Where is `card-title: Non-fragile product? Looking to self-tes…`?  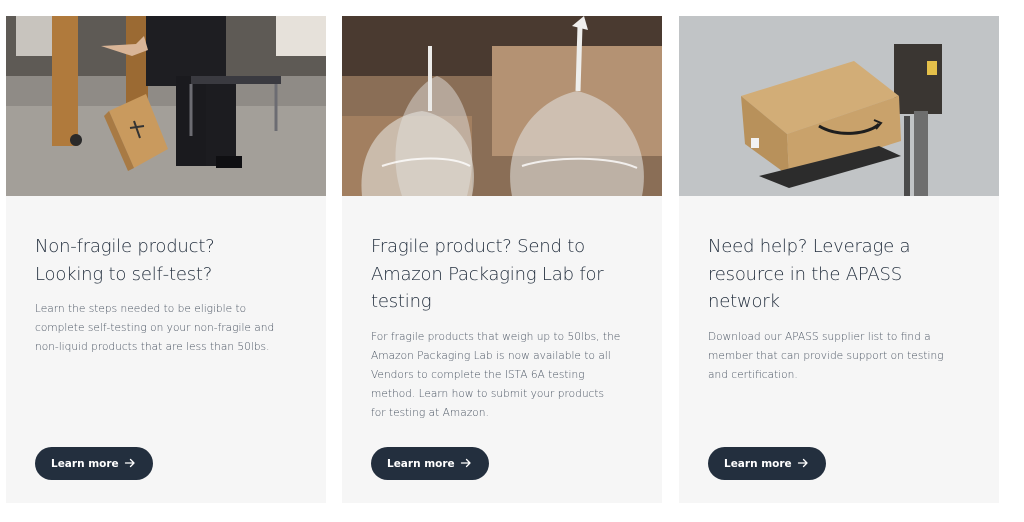
card-title: Non-fragile product? Looking to self-tes… is located at coordinates (125, 260).